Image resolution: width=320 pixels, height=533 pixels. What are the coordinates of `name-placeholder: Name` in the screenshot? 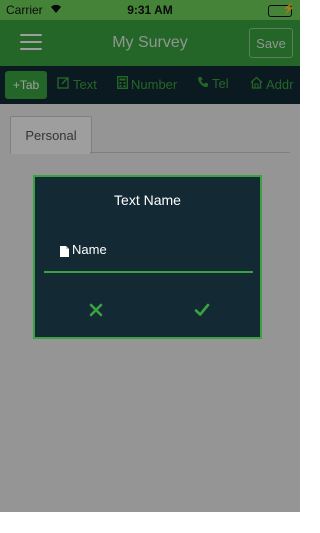 It's located at (89, 249).